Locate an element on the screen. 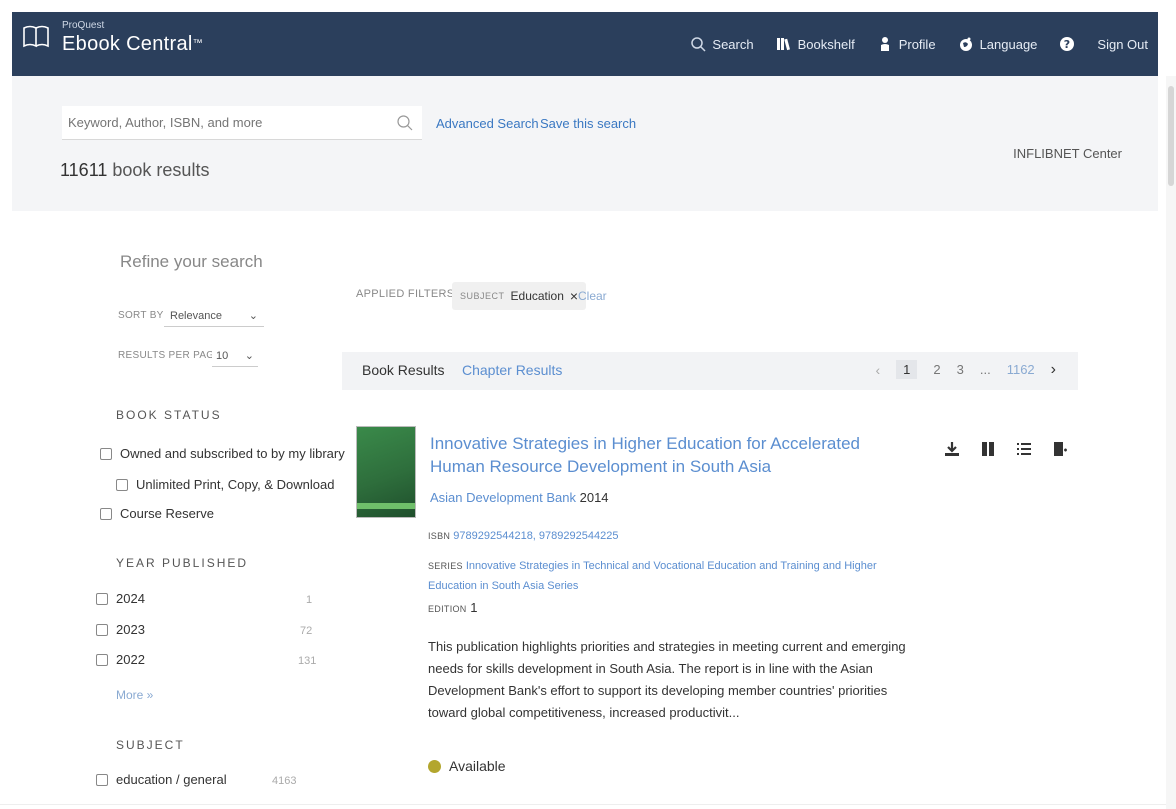  pagination: ‹ 1 2 3 ... 1162 › is located at coordinates (965, 369).